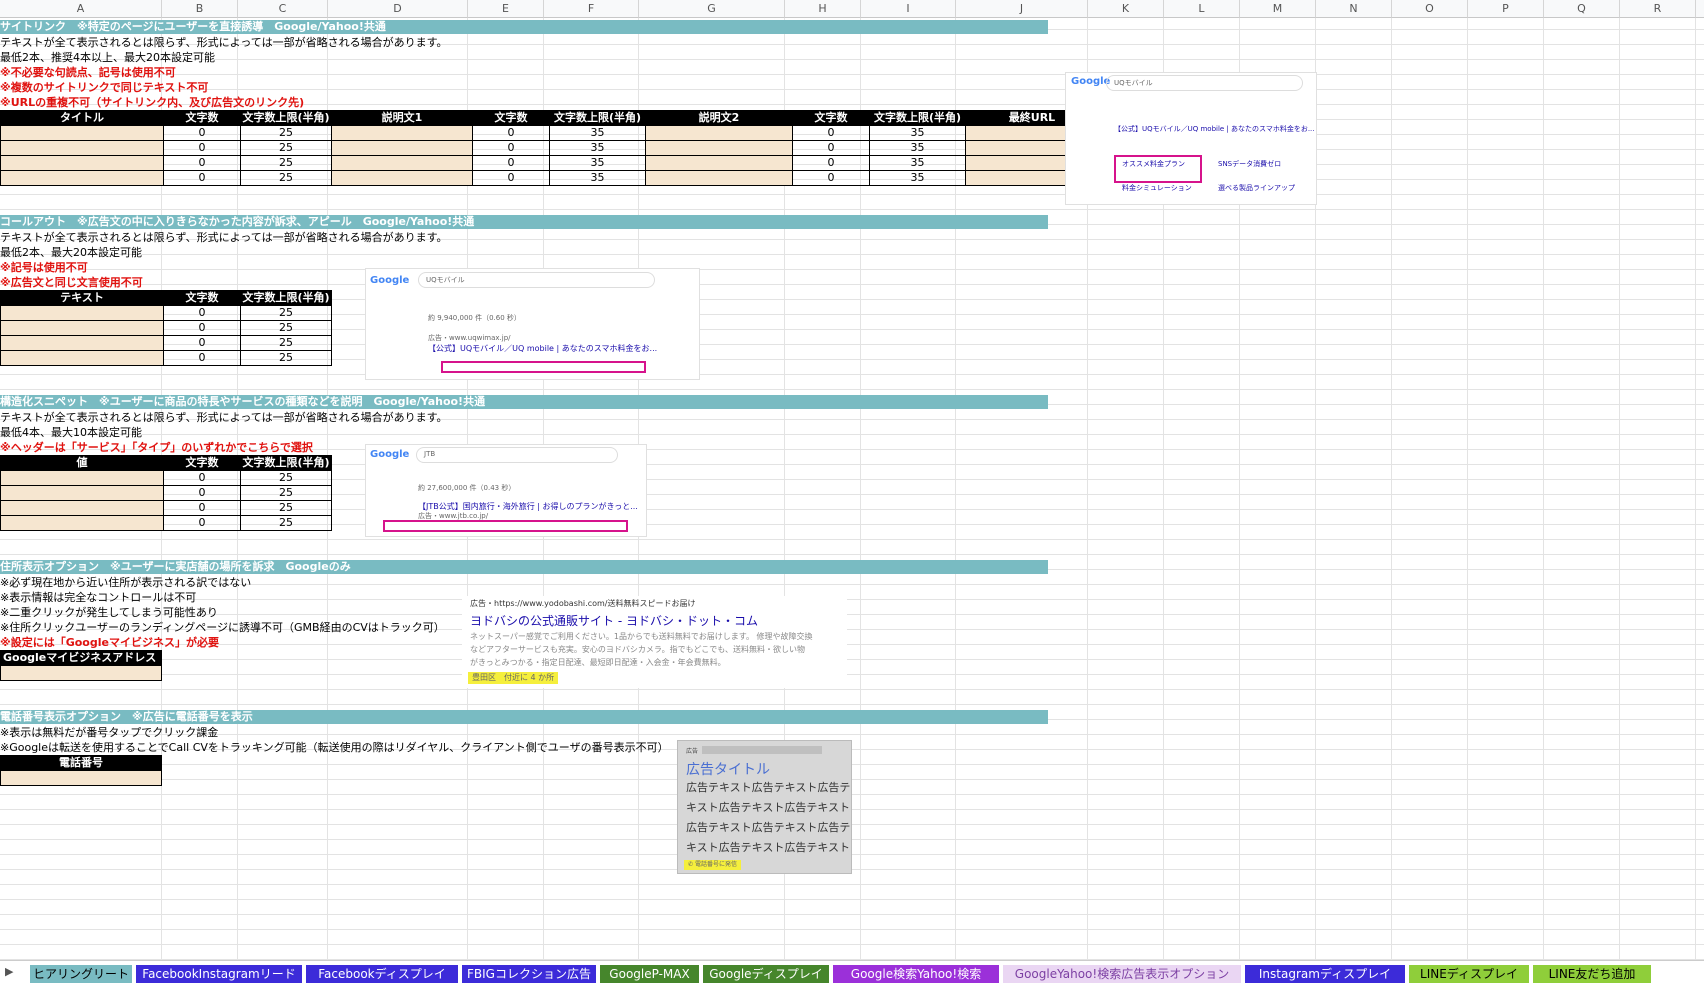  What do you see at coordinates (529, 974) in the screenshot?
I see `sheet-tab: FBIGコレクション広告` at bounding box center [529, 974].